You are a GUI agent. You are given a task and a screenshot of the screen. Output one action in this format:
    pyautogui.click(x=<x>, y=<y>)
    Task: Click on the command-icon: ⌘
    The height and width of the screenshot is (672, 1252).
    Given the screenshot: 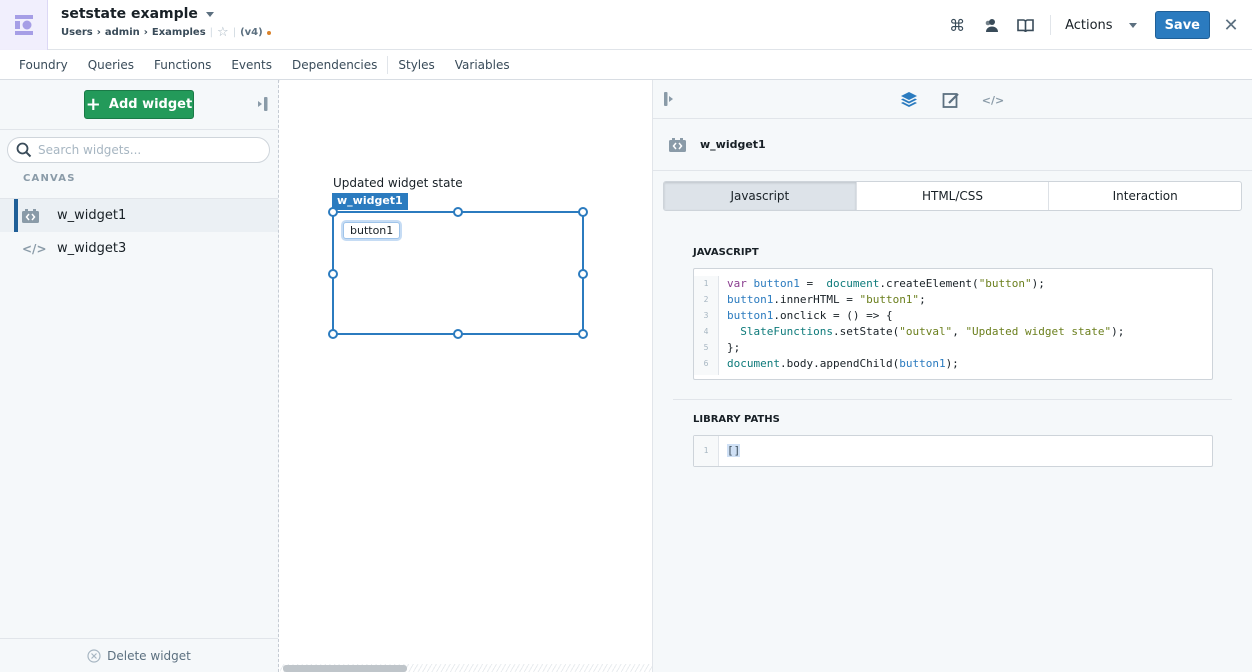 What is the action you would take?
    pyautogui.click(x=957, y=25)
    